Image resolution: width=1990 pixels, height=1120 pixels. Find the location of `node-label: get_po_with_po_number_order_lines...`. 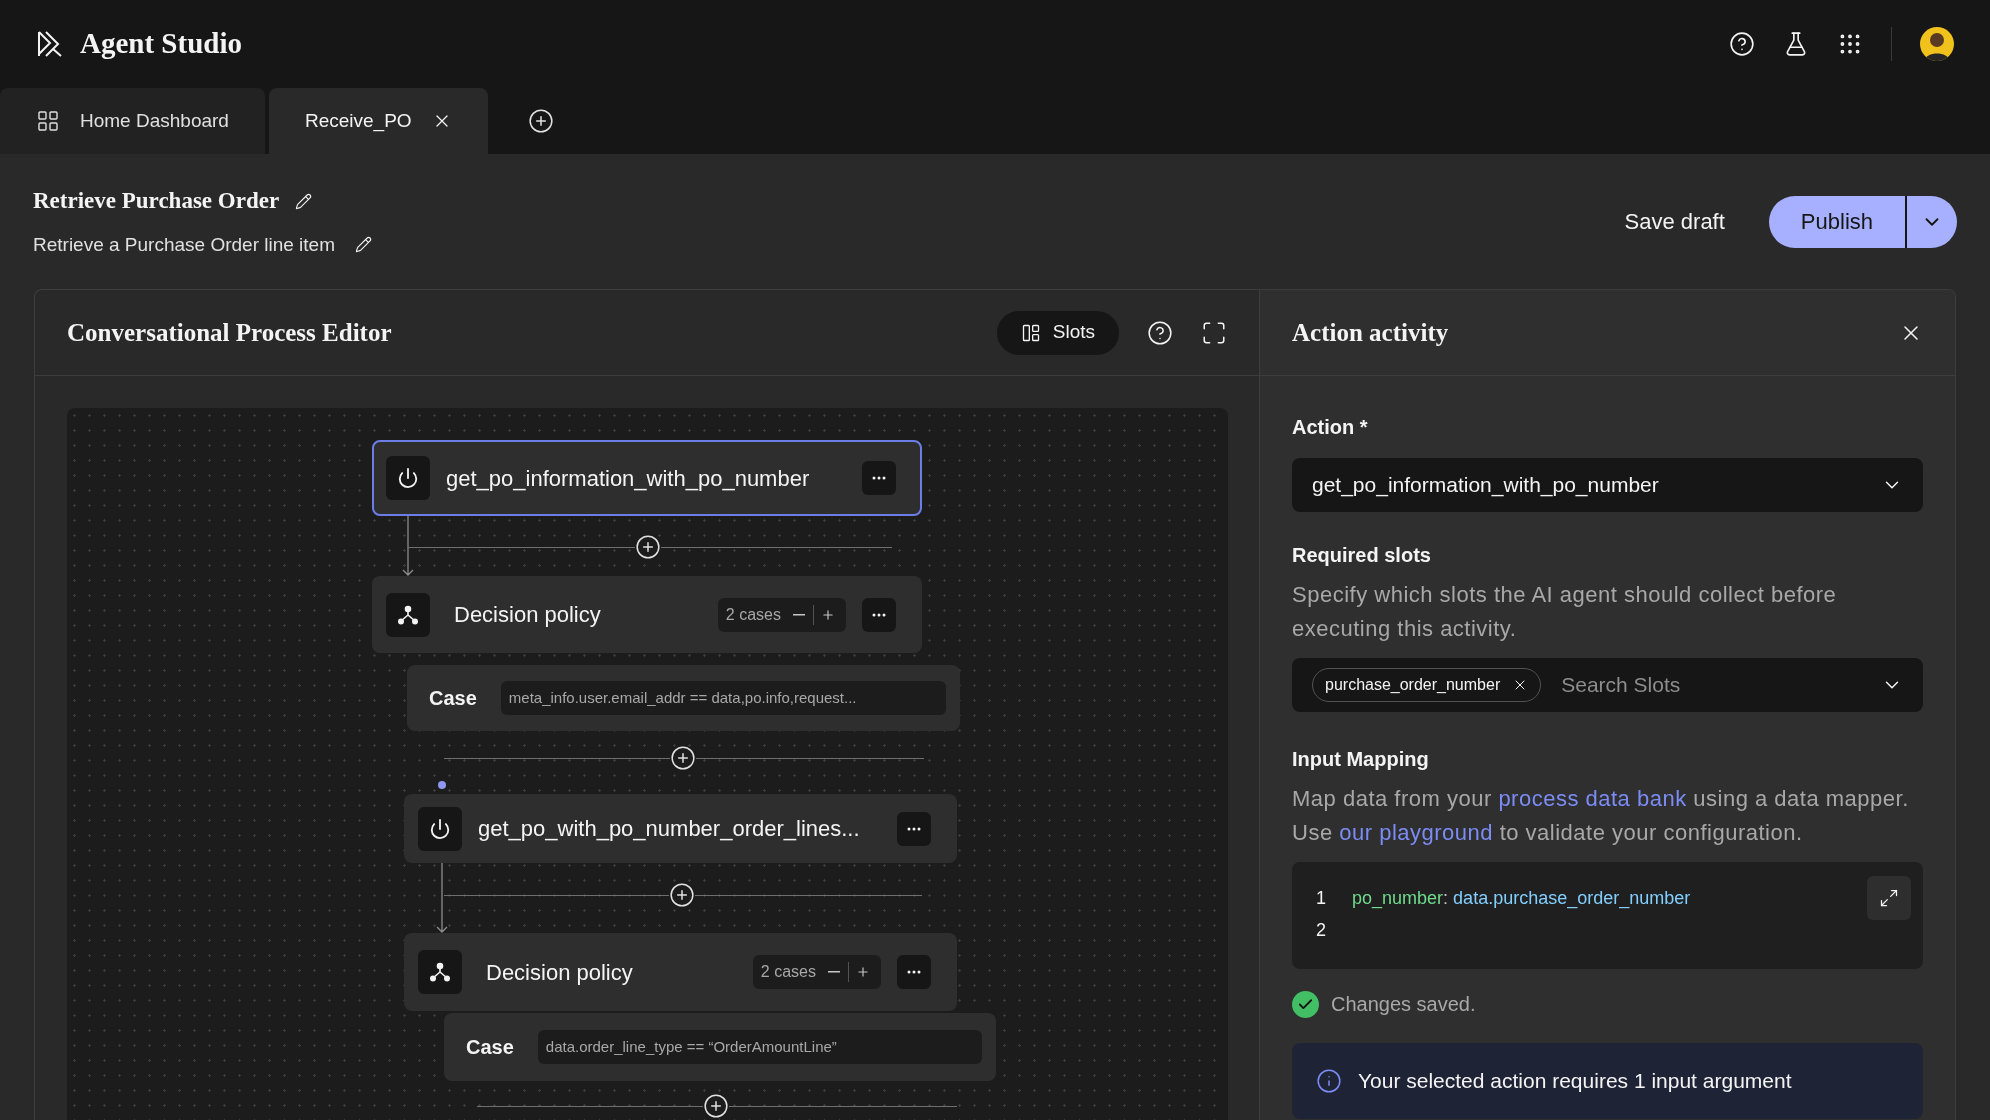

node-label: get_po_with_po_number_order_lines... is located at coordinates (669, 829).